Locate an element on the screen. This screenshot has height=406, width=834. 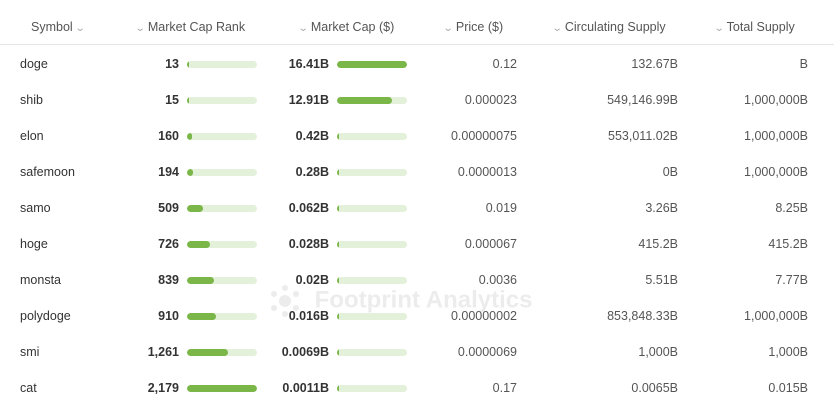
circulating-supply-cell: 553,011.02B is located at coordinates (643, 136).